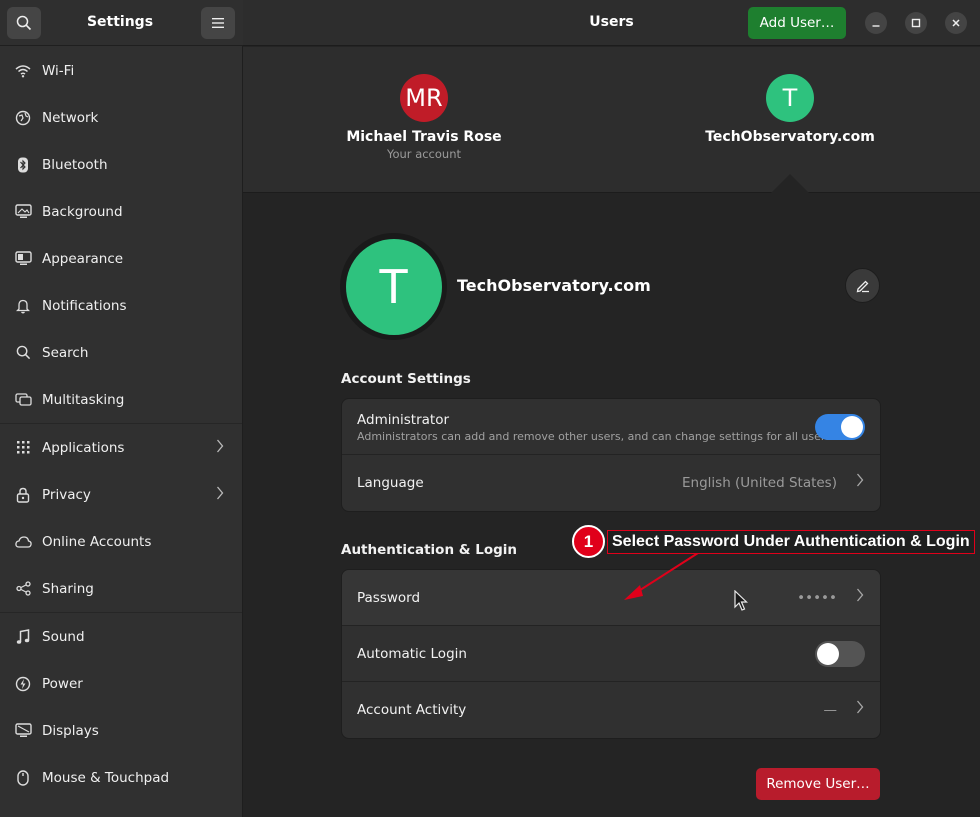 This screenshot has height=817, width=980. Describe the element at coordinates (121, 399) in the screenshot. I see `sidebar-item-multitasking: Multitasking` at that location.